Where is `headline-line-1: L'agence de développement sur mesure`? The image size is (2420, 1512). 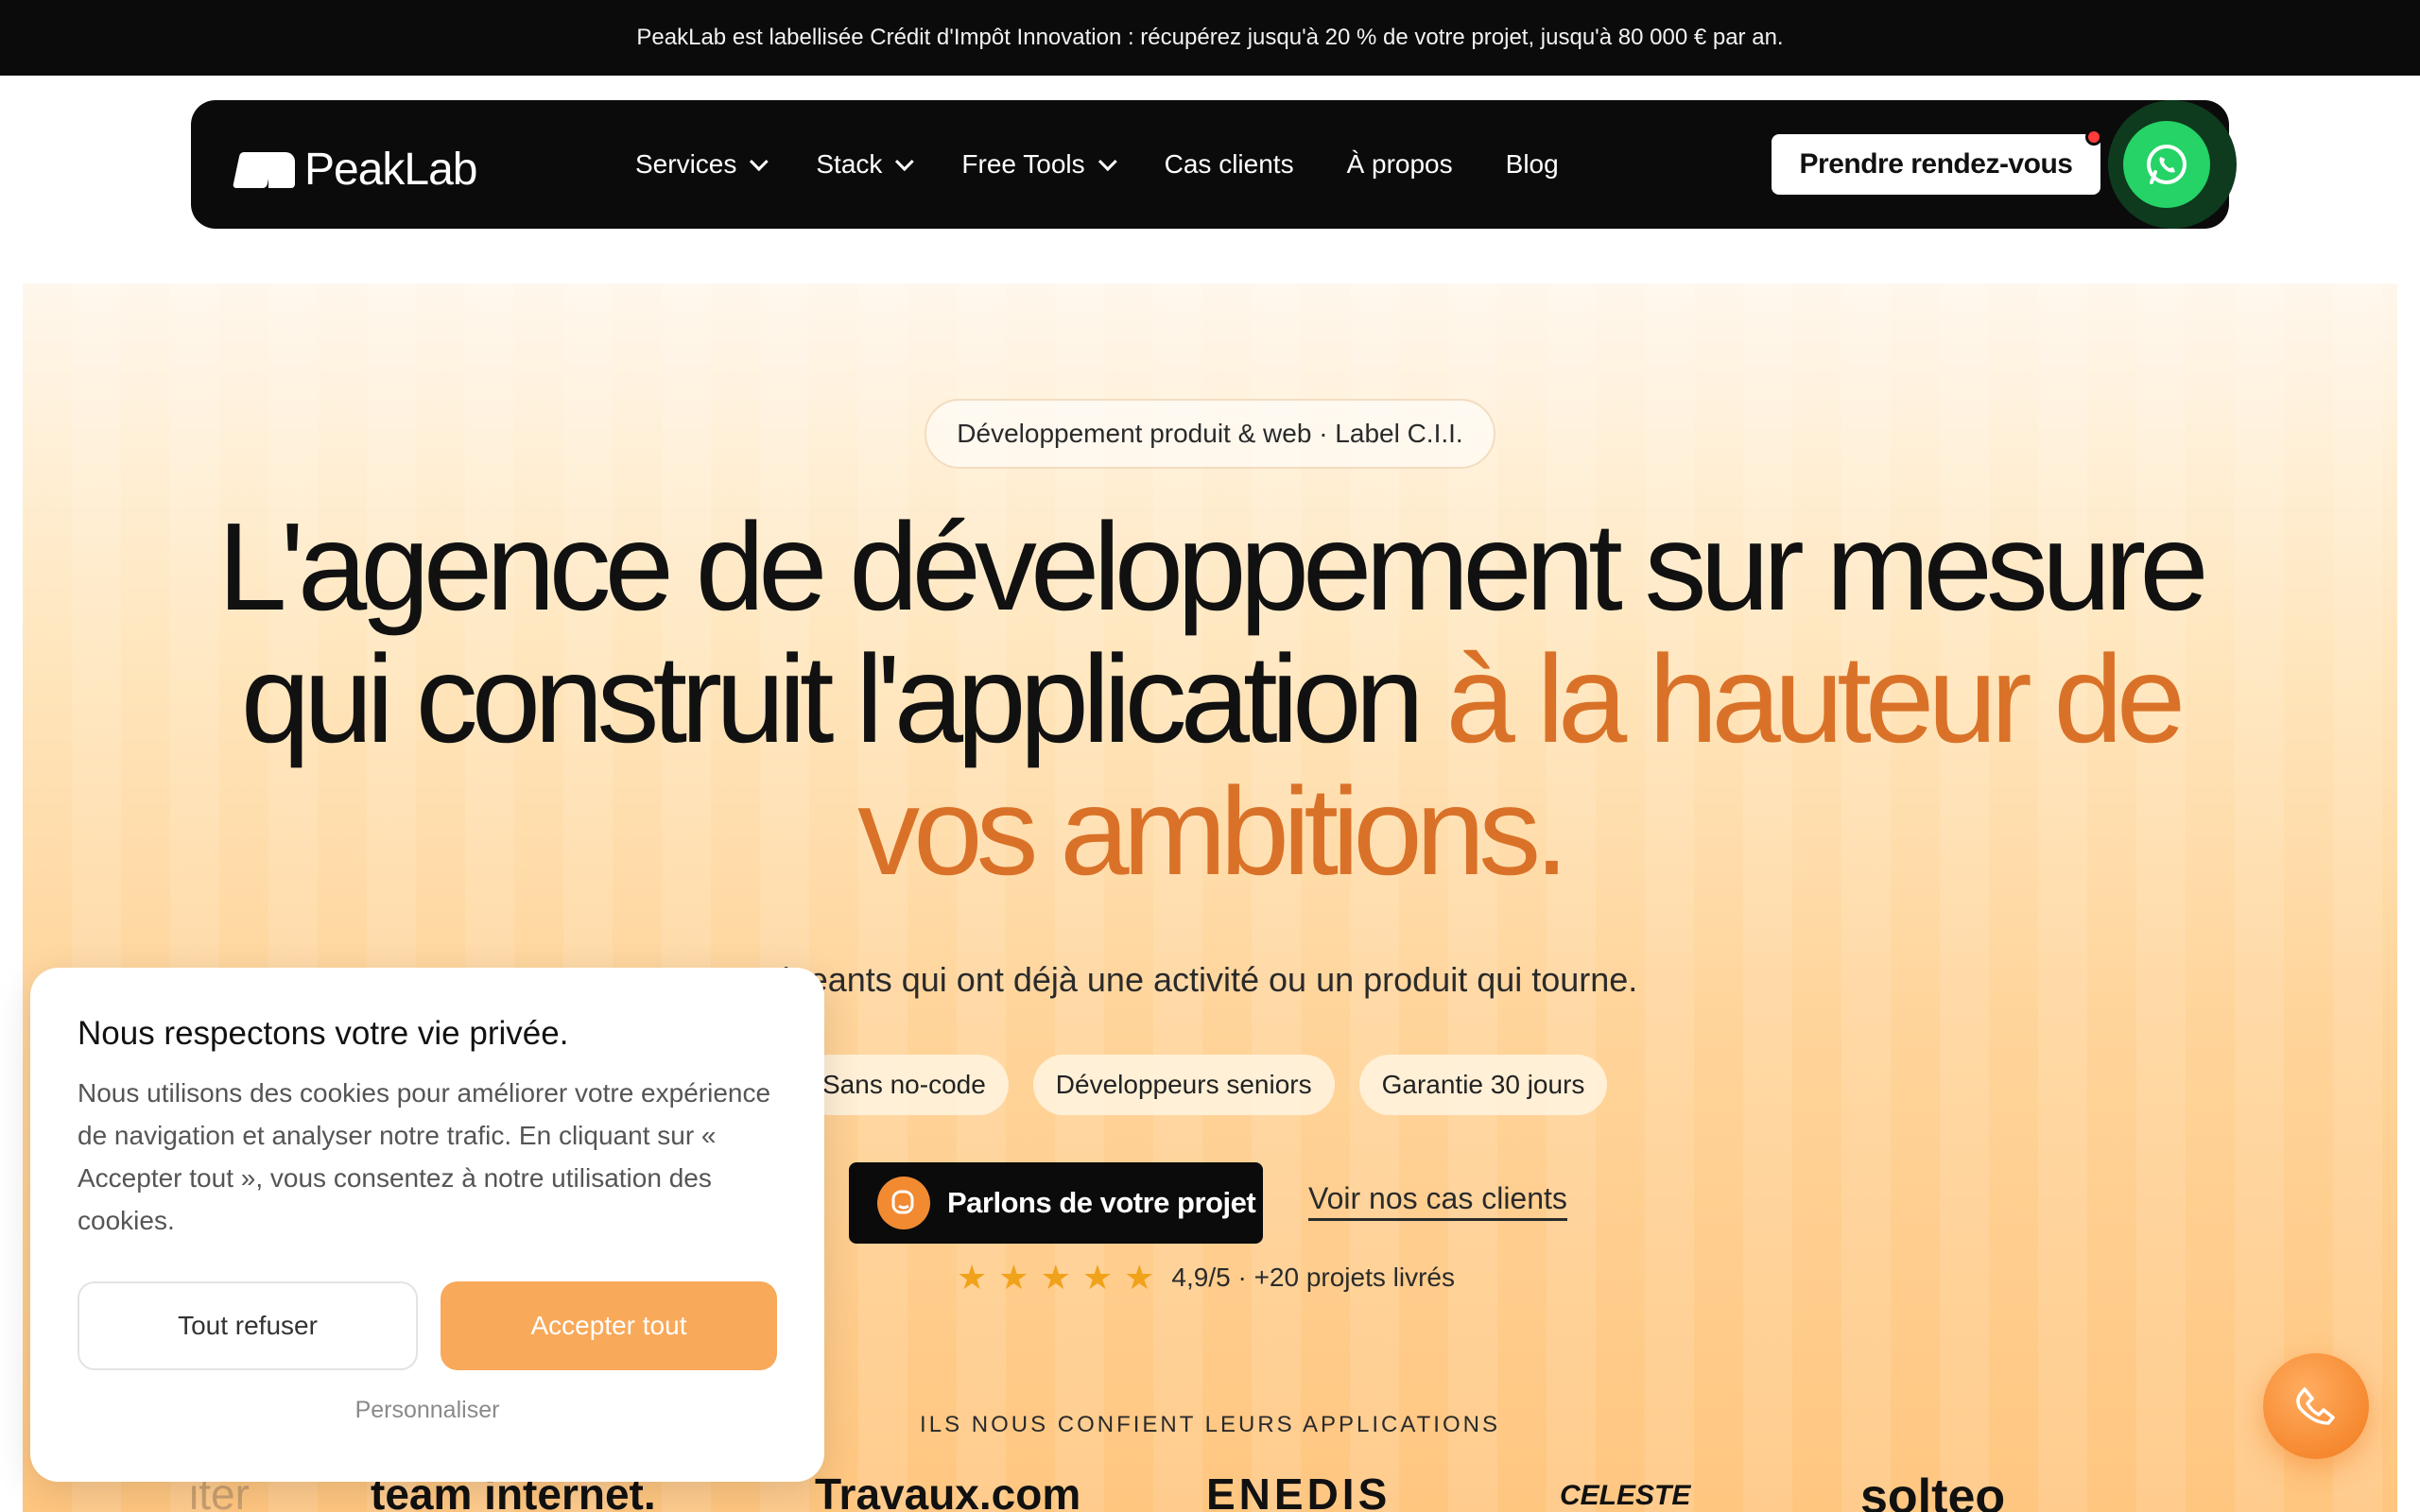 headline-line-1: L'agence de développement sur mesure is located at coordinates (1212, 566).